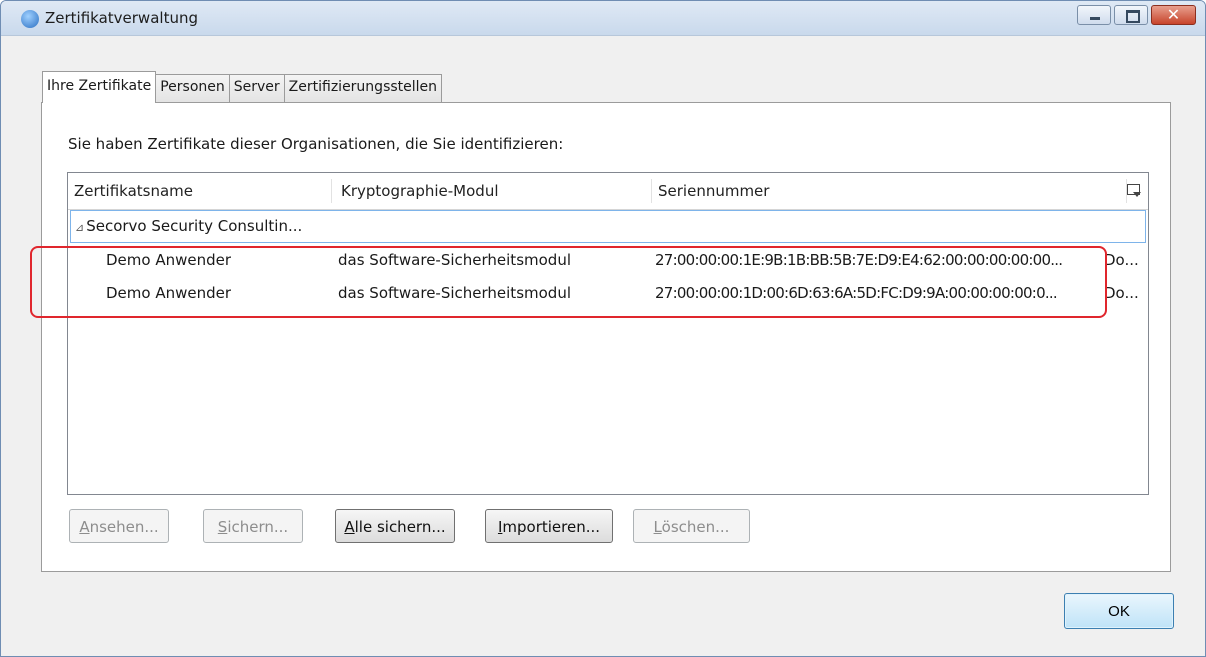 Image resolution: width=1206 pixels, height=657 pixels. I want to click on backup-all-accesskey: A, so click(349, 527).